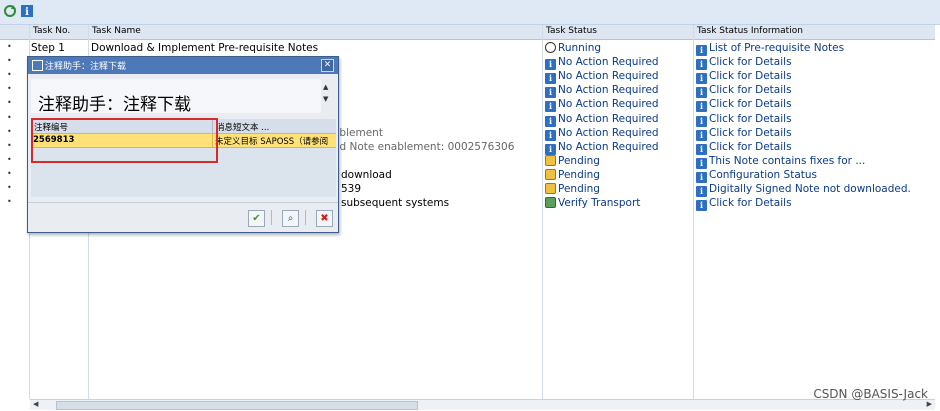 Image resolution: width=940 pixels, height=411 pixels. I want to click on task-status-cell: Verify Transport, so click(592, 203).